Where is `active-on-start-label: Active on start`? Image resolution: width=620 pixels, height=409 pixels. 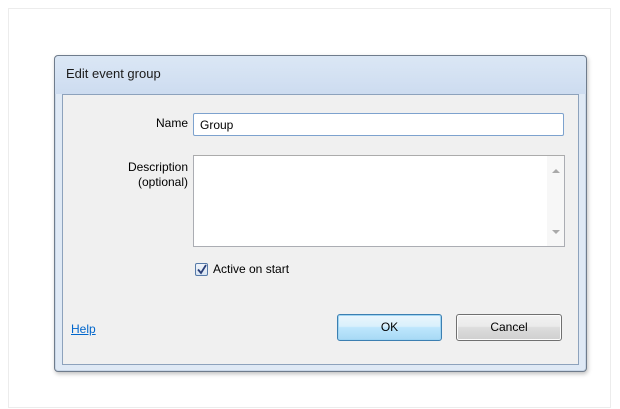
active-on-start-label: Active on start is located at coordinates (251, 269).